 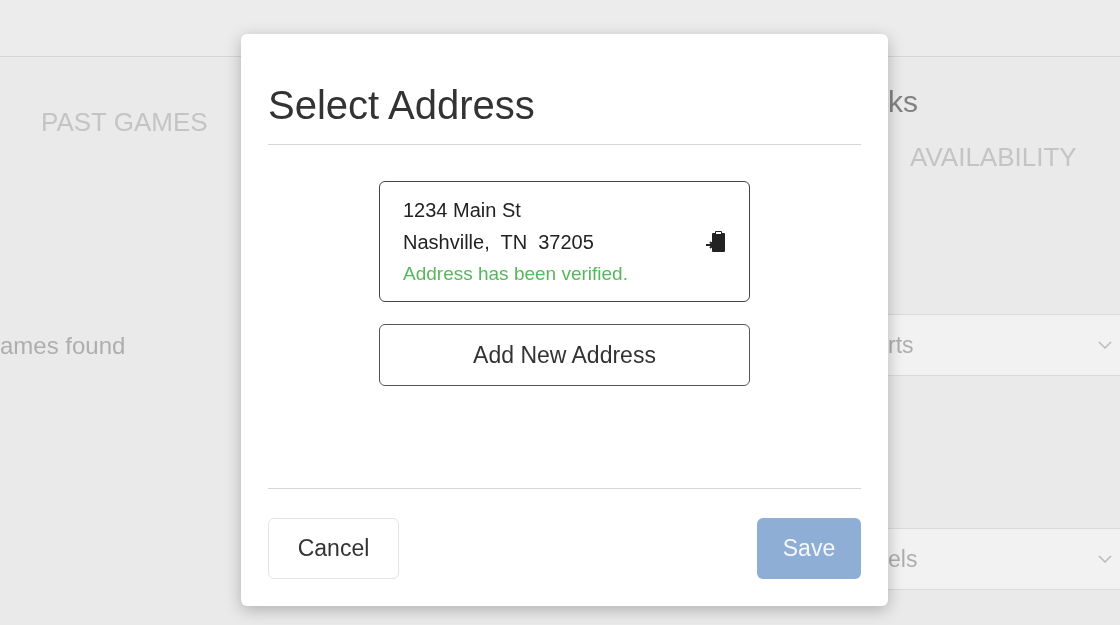 I want to click on results-text: ames found, so click(x=63, y=345).